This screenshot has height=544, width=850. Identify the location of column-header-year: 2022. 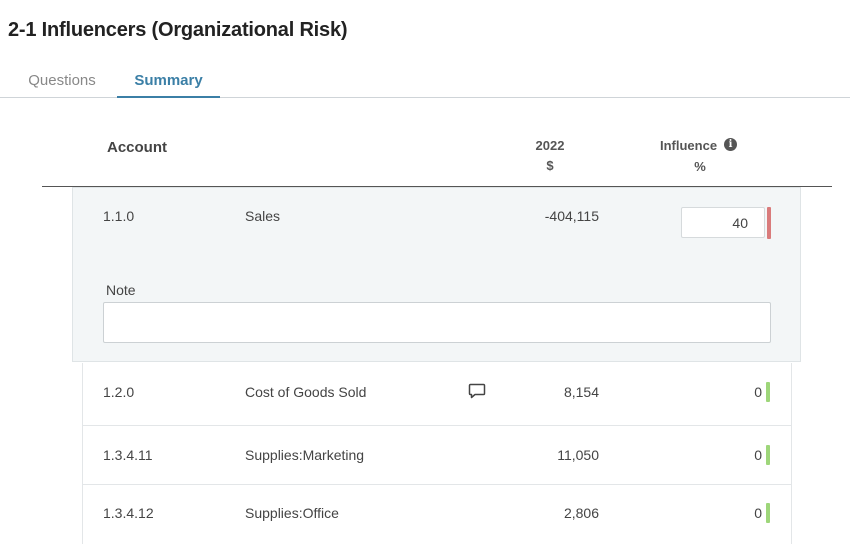
(550, 145).